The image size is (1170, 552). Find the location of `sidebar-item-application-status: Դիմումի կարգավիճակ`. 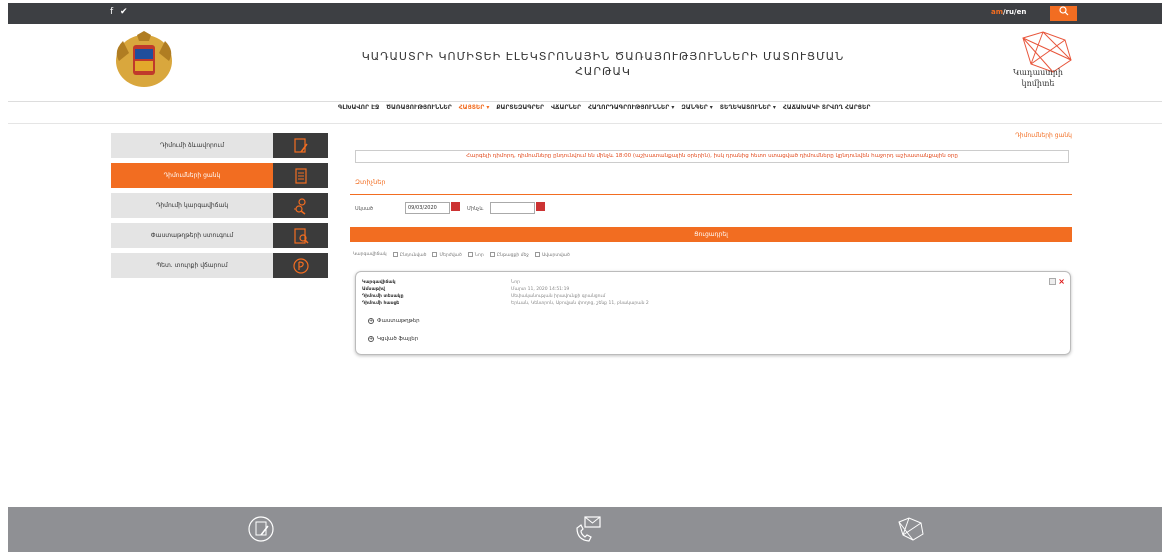

sidebar-item-application-status: Դիմումի կարգավիճակ is located at coordinates (219, 205).